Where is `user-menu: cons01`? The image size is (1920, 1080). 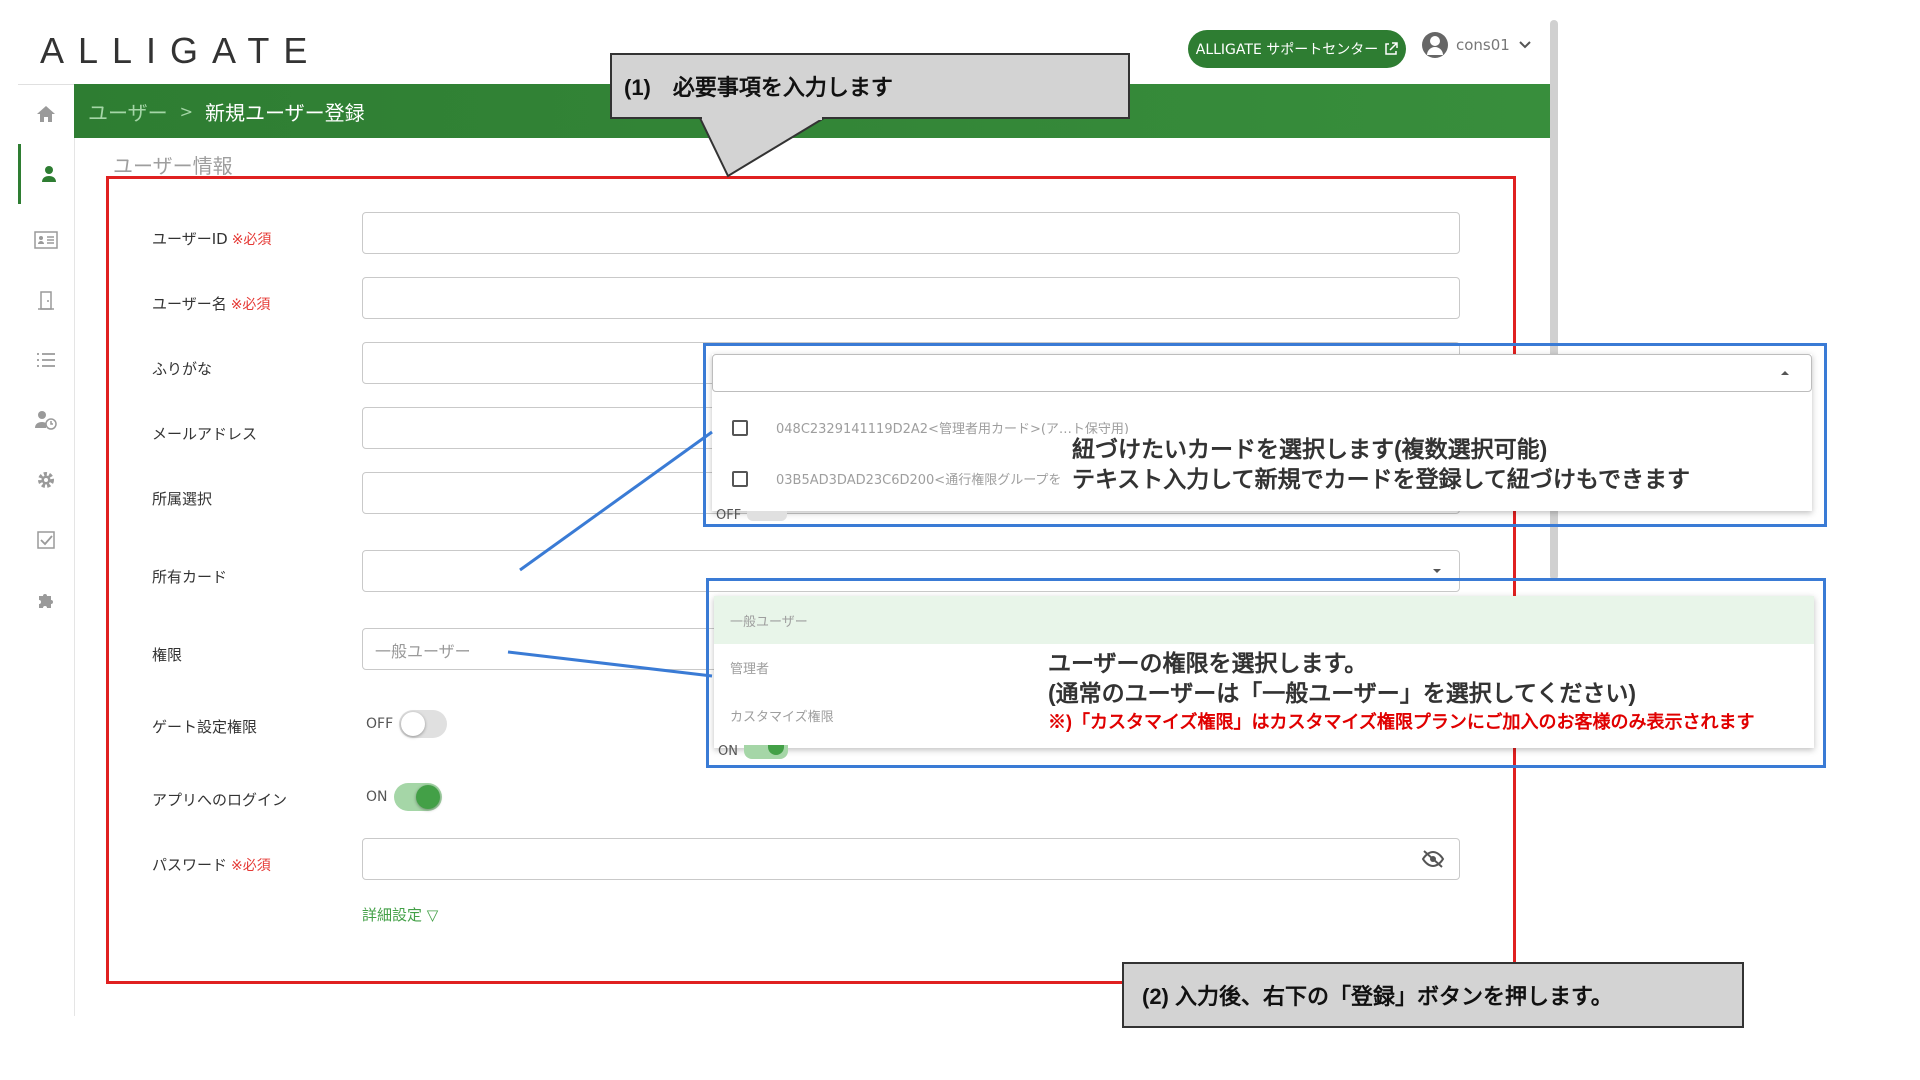
user-menu: cons01 is located at coordinates (1477, 45).